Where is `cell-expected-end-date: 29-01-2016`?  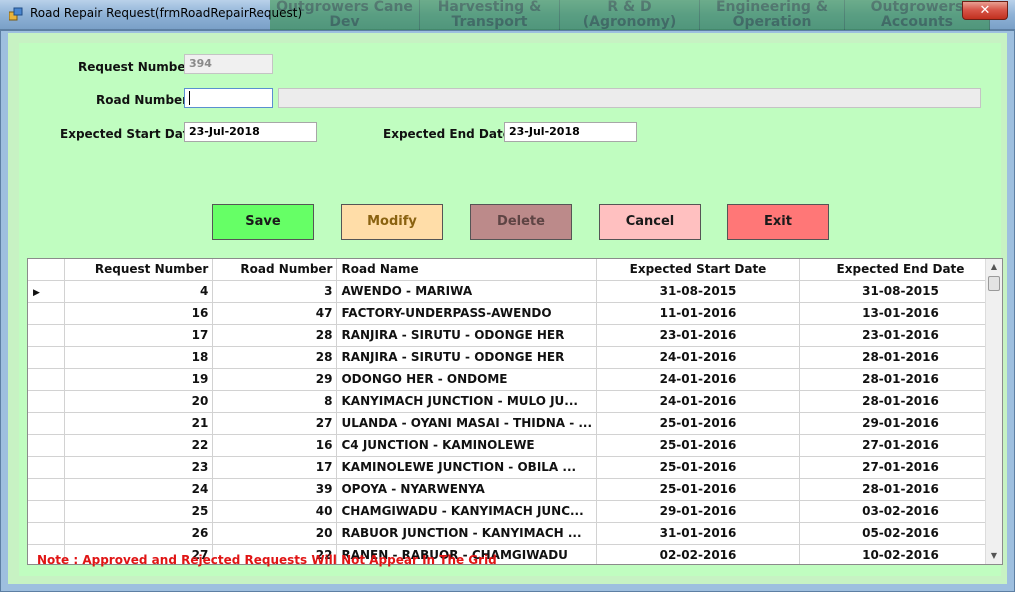
cell-expected-end-date: 29-01-2016 is located at coordinates (900, 423).